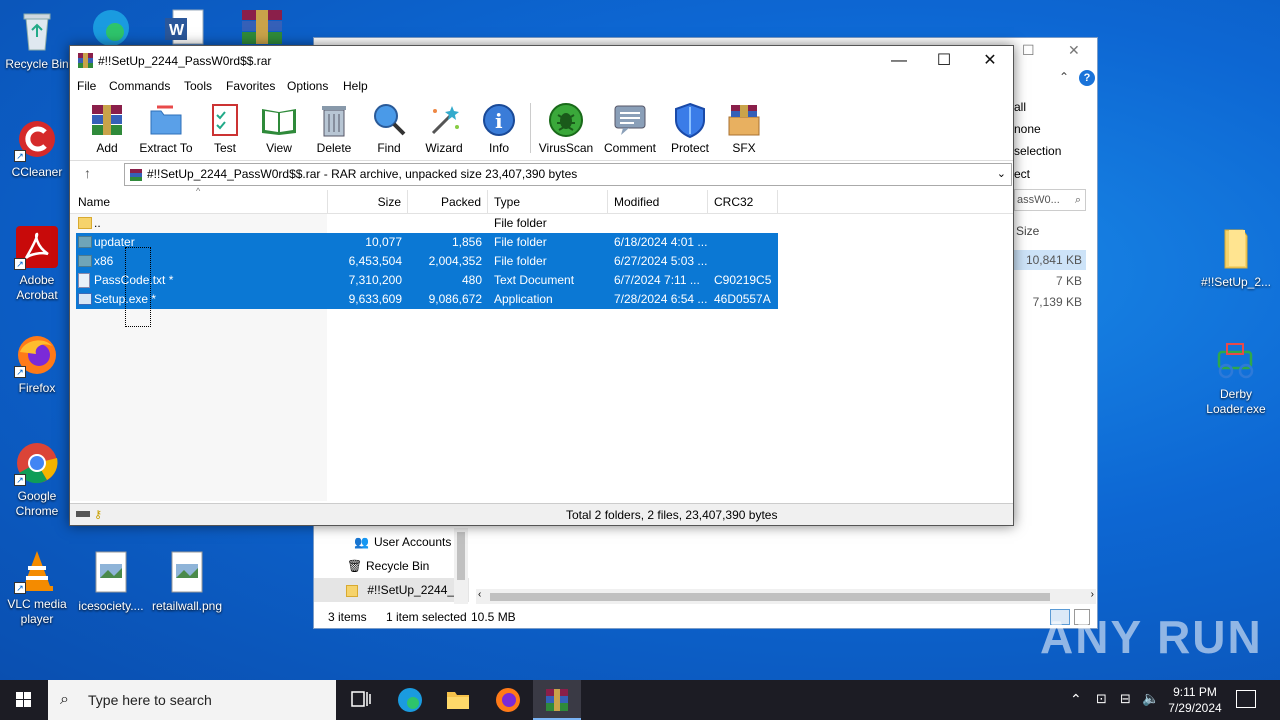 This screenshot has width=1280, height=720. Describe the element at coordinates (1101, 699) in the screenshot. I see `network-icon: ⊡` at that location.